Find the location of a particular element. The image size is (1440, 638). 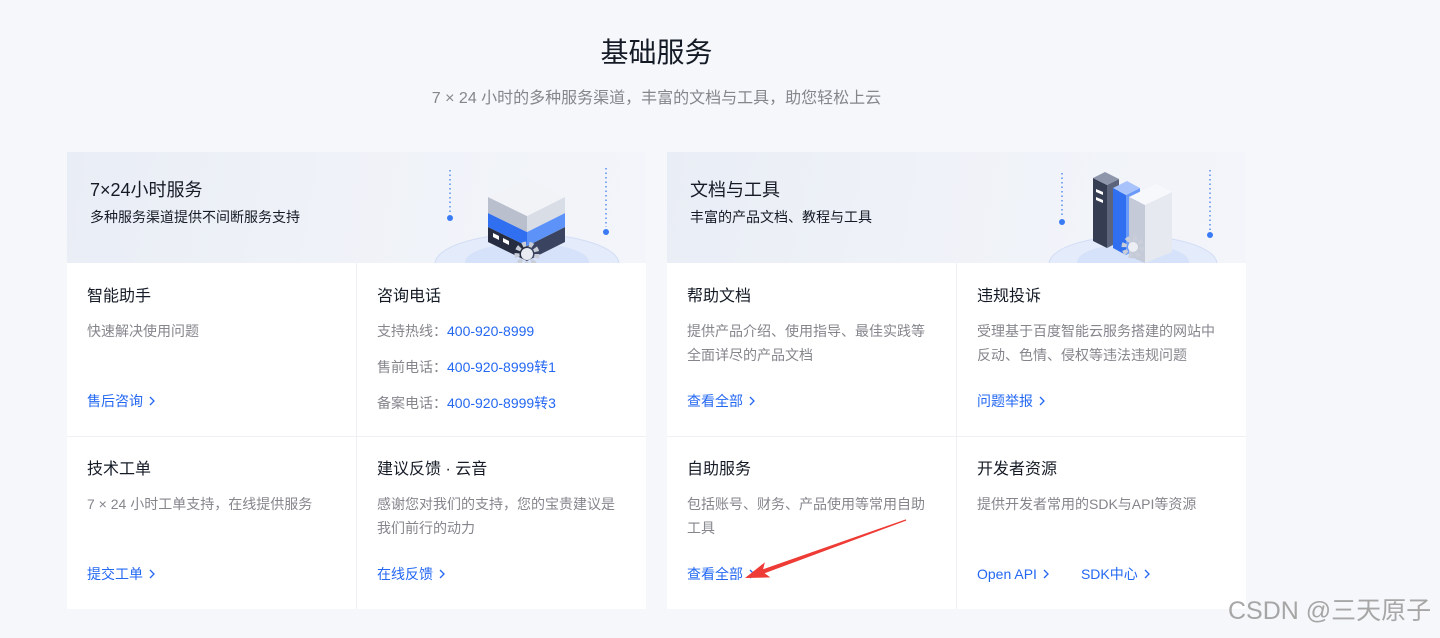

phone-label: 支持热线： is located at coordinates (412, 331).